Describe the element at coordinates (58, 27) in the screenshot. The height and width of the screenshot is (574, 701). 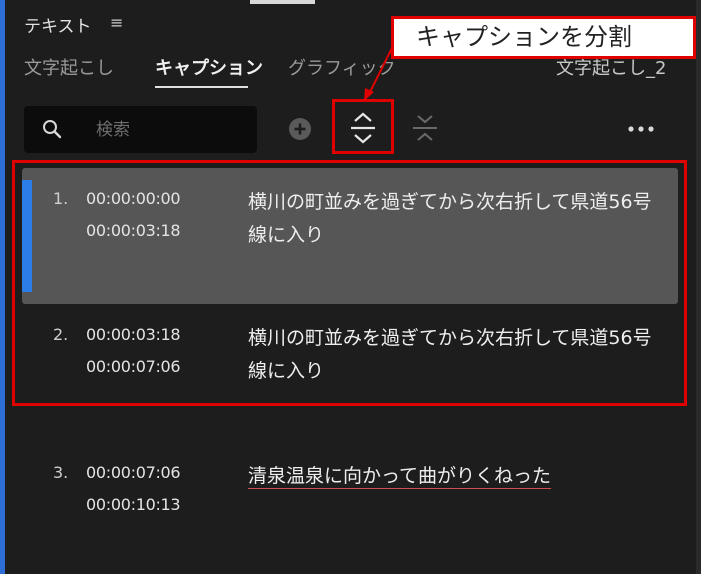
I see `panel-title: テキスト` at that location.